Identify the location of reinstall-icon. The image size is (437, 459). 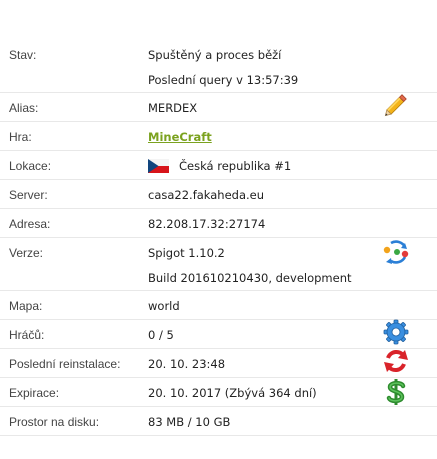
(396, 361).